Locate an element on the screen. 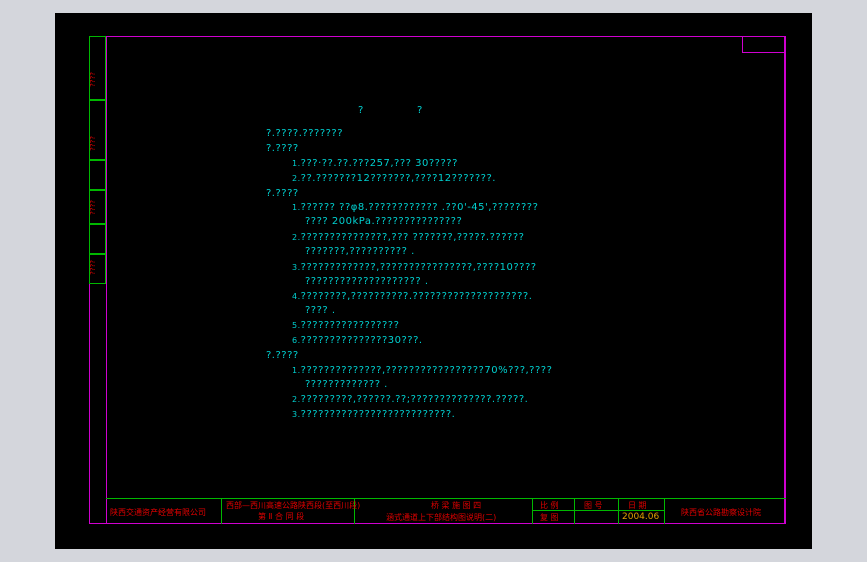 The width and height of the screenshot is (867, 562). note-line: 1.???·??.??.???257,??? 30????? is located at coordinates (375, 163).